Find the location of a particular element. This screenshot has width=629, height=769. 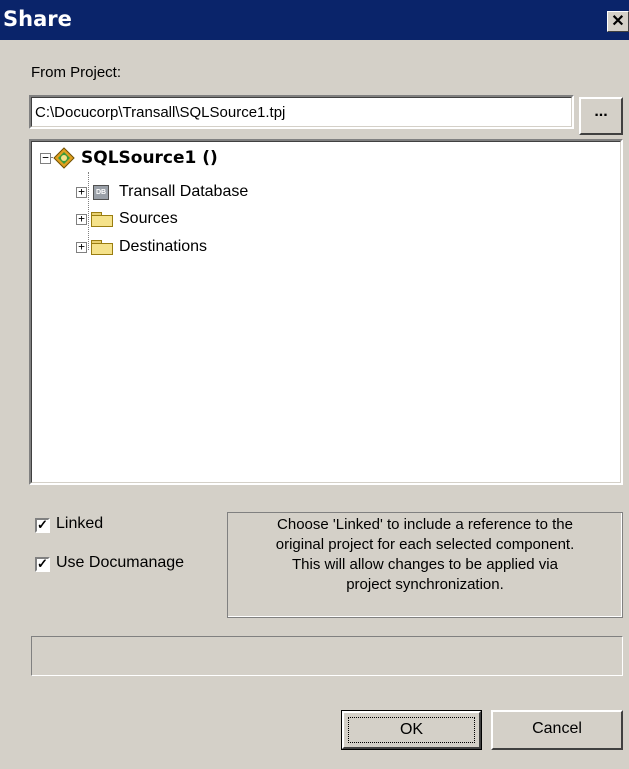

project-icon is located at coordinates (64, 158).